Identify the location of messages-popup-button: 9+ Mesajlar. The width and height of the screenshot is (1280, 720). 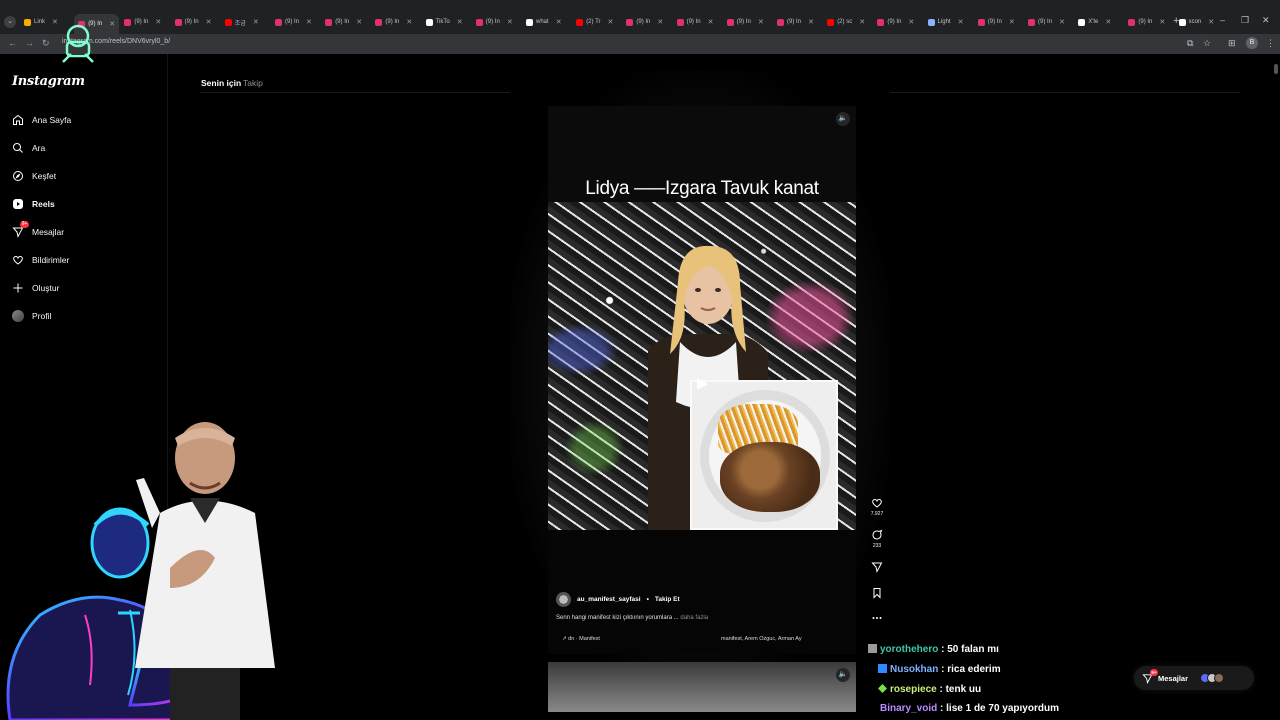
(1194, 678).